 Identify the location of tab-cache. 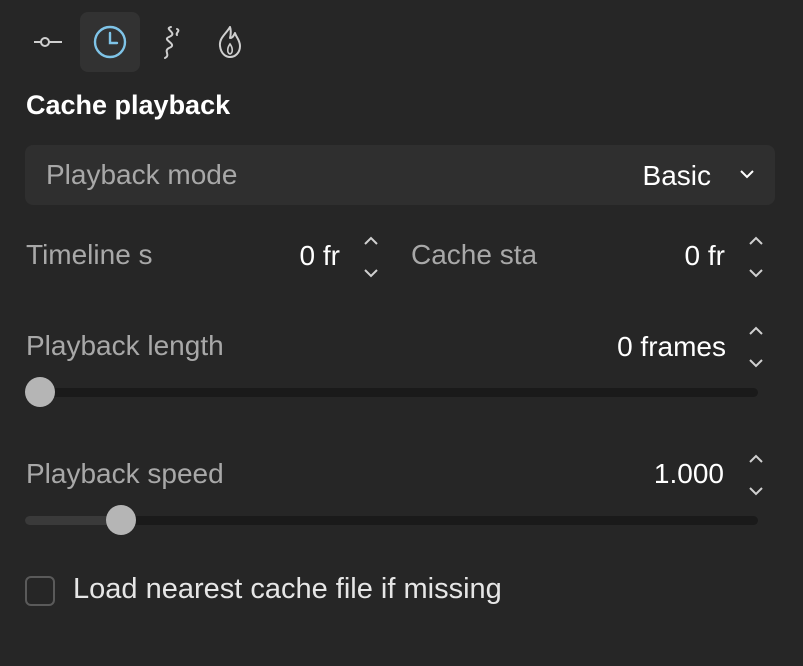
(110, 42).